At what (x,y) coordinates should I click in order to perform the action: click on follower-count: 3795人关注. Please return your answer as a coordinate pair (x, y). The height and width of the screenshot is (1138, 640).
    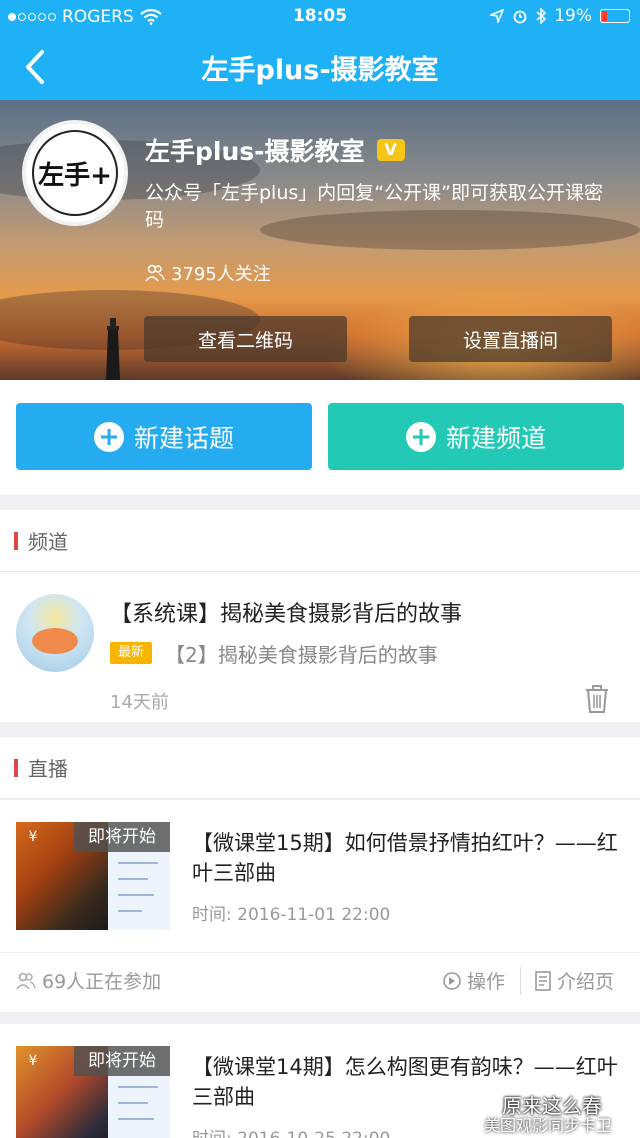
    Looking at the image, I should click on (221, 274).